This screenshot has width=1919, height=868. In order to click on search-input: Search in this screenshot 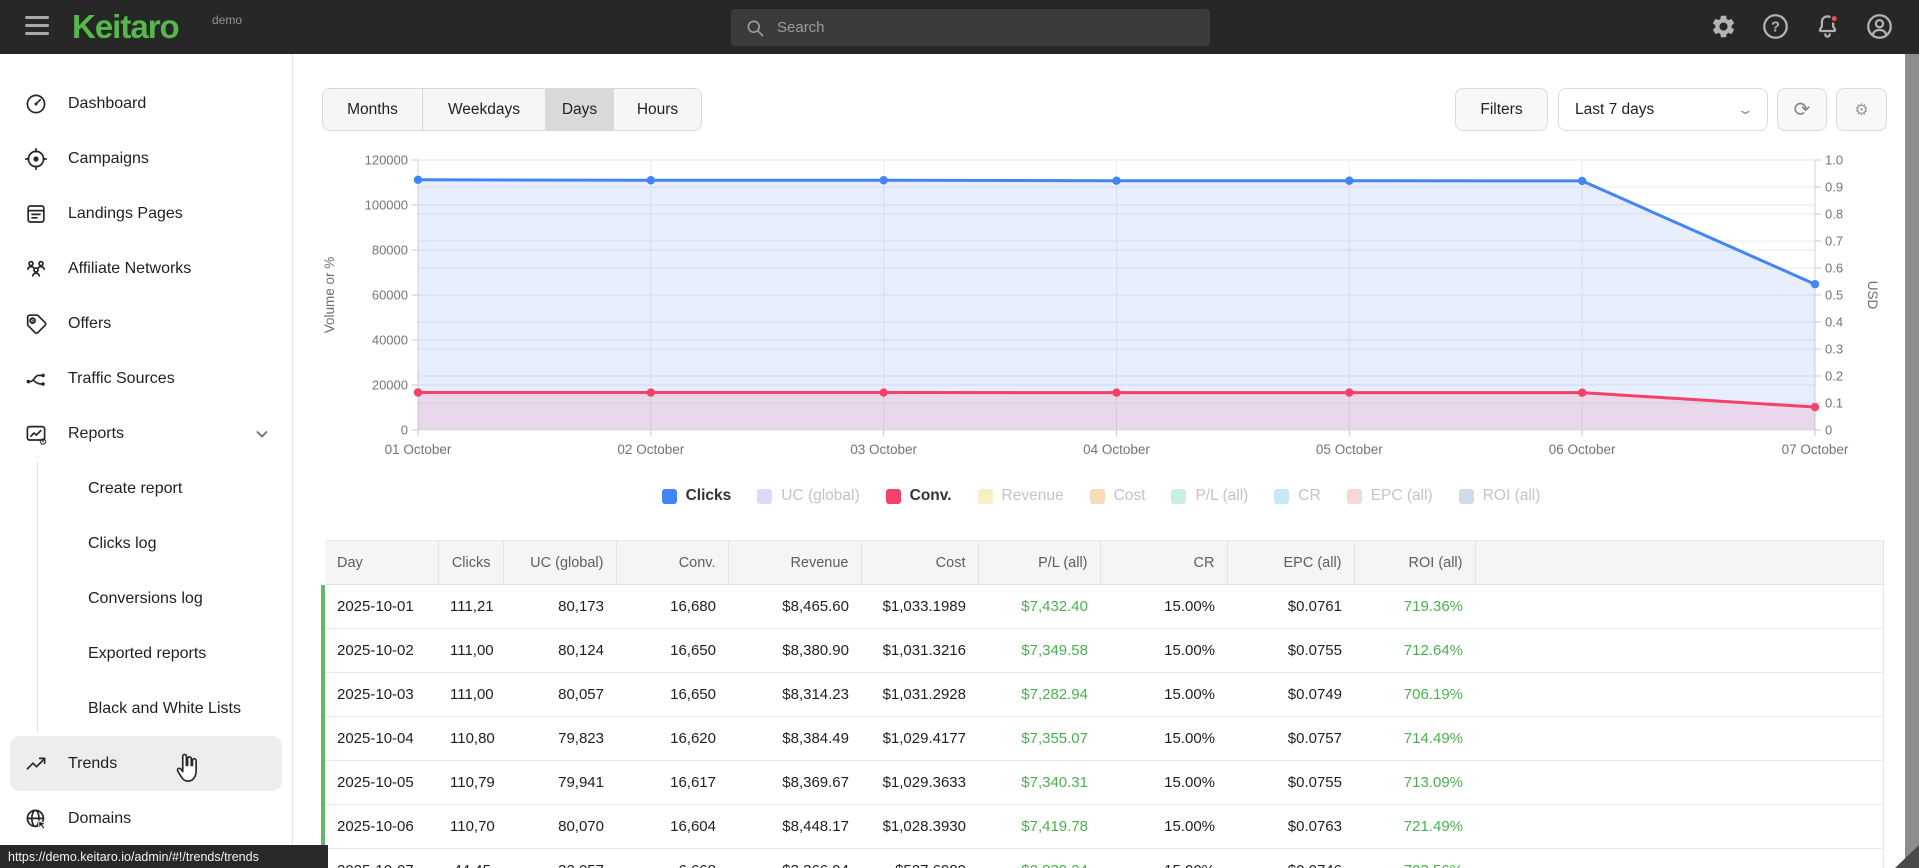, I will do `click(970, 27)`.